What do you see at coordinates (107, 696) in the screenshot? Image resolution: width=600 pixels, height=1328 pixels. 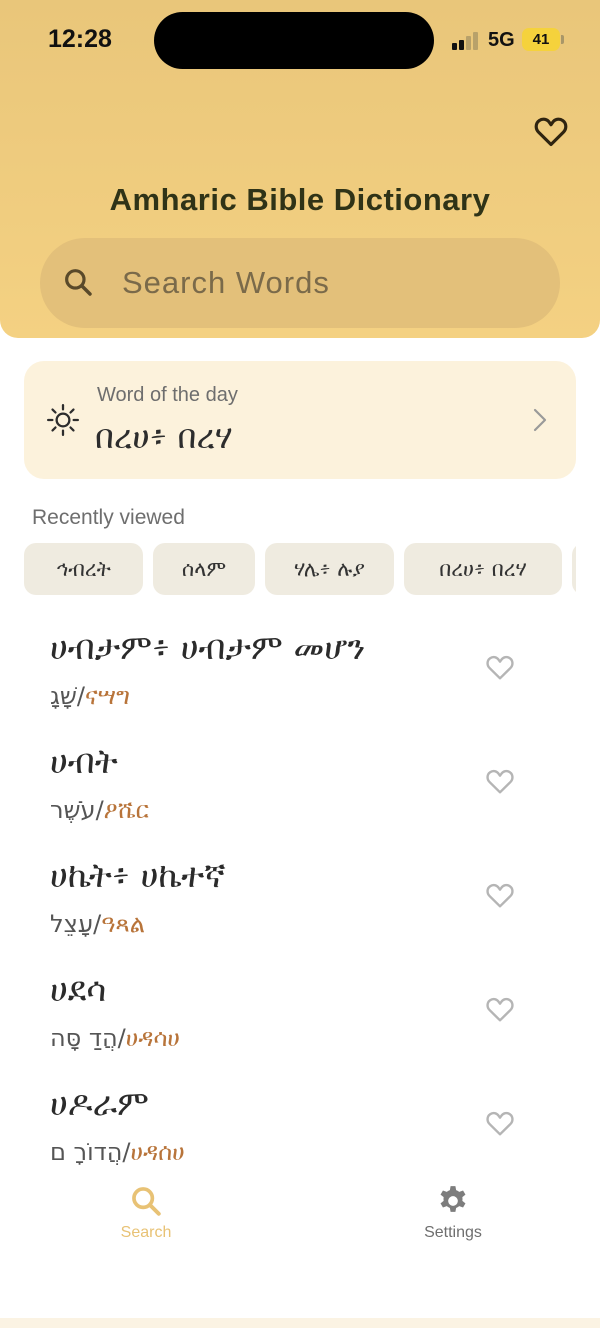 I see `transliteration: ናሣግ` at bounding box center [107, 696].